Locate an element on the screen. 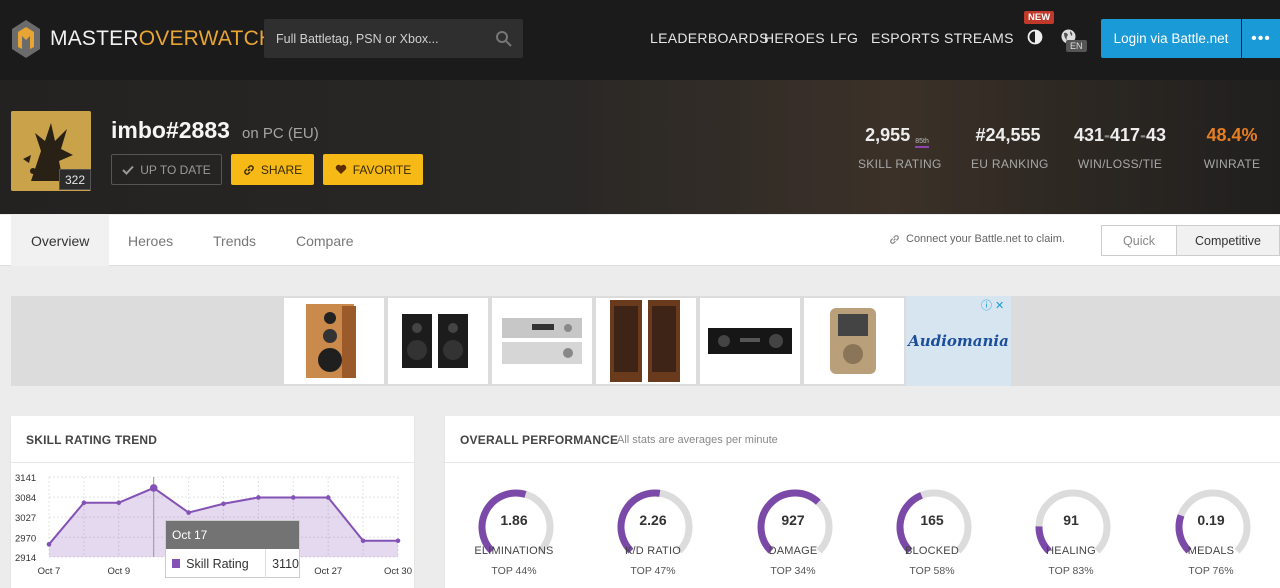 The height and width of the screenshot is (588, 1280). y-tick-label: 3084 is located at coordinates (25, 498).